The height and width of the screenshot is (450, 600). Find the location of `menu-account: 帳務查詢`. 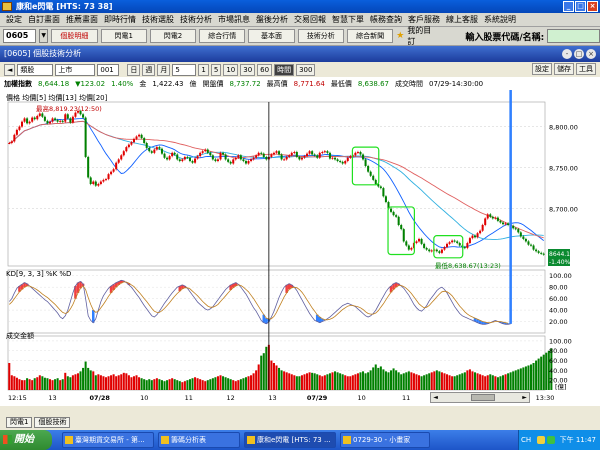

menu-account: 帳務查詢 is located at coordinates (386, 19).